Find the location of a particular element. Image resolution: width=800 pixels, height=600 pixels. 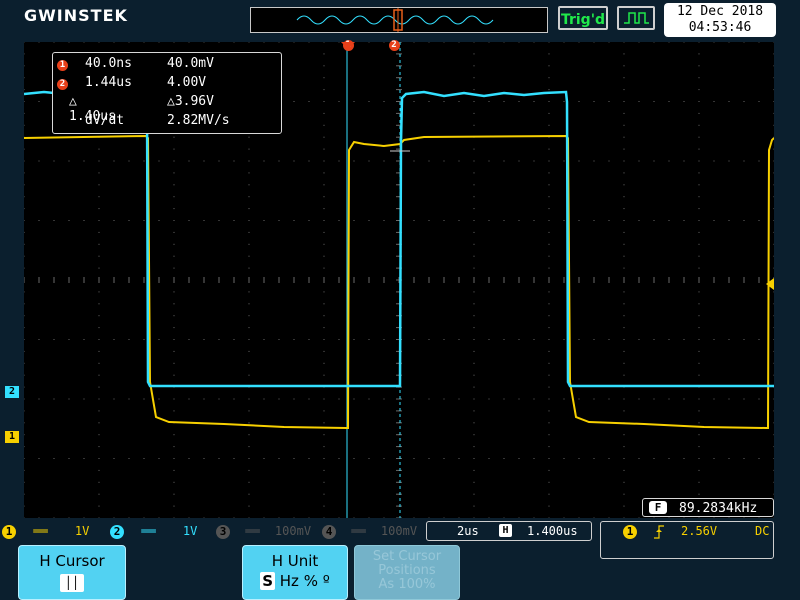

channel-2-status: 2 ══ 1V is located at coordinates (153, 531).